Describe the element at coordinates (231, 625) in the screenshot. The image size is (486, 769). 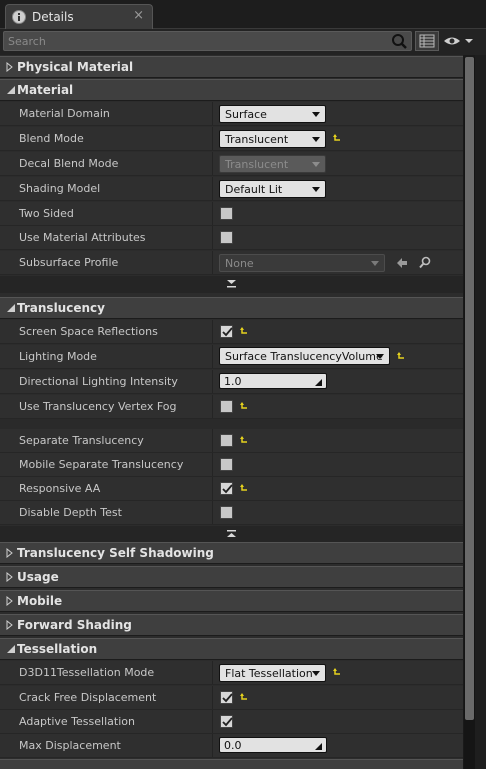
I see `category-forward-shading: Forward Shading` at that location.